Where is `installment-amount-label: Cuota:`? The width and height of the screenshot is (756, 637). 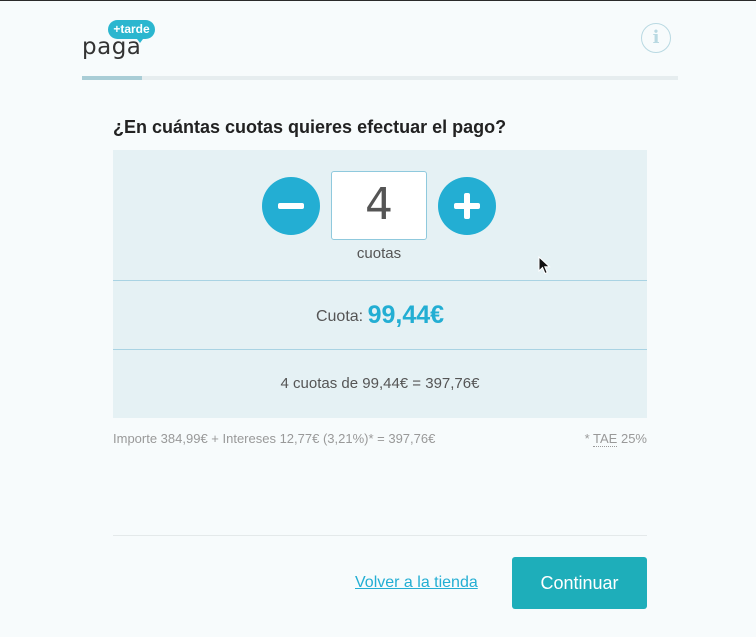 installment-amount-label: Cuota: is located at coordinates (339, 316).